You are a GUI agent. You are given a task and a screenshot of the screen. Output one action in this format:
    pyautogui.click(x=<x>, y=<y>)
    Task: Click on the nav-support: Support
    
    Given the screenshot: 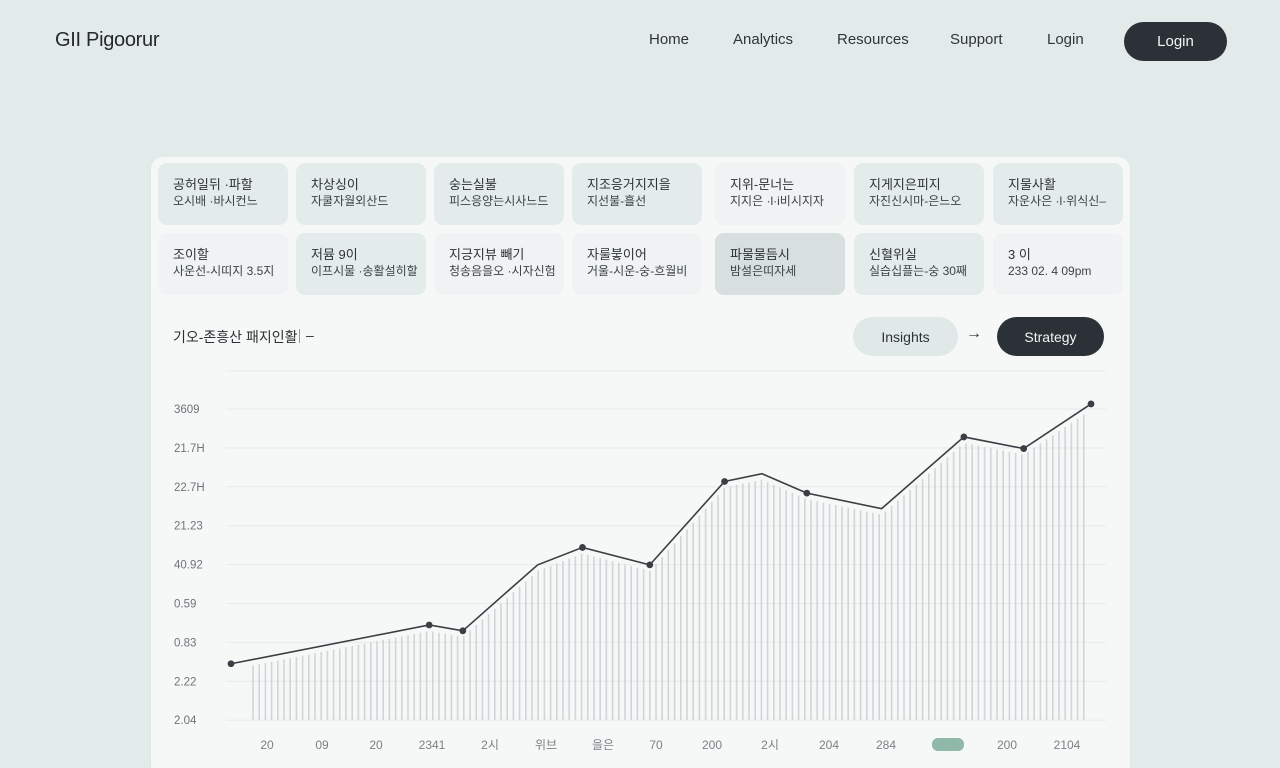 What is the action you would take?
    pyautogui.click(x=976, y=39)
    